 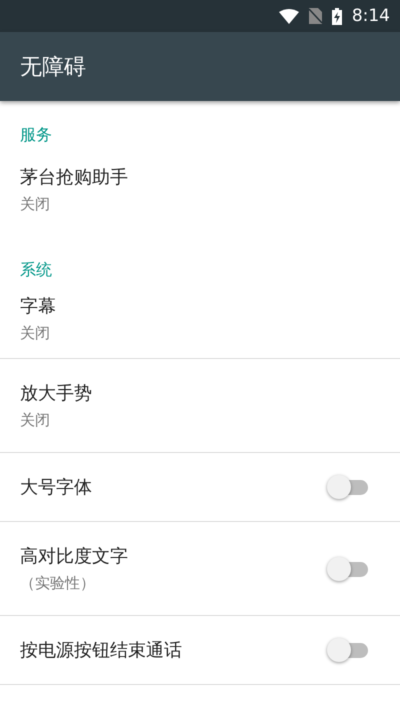 What do you see at coordinates (200, 318) in the screenshot?
I see `settings-item: 字幕 关闭` at bounding box center [200, 318].